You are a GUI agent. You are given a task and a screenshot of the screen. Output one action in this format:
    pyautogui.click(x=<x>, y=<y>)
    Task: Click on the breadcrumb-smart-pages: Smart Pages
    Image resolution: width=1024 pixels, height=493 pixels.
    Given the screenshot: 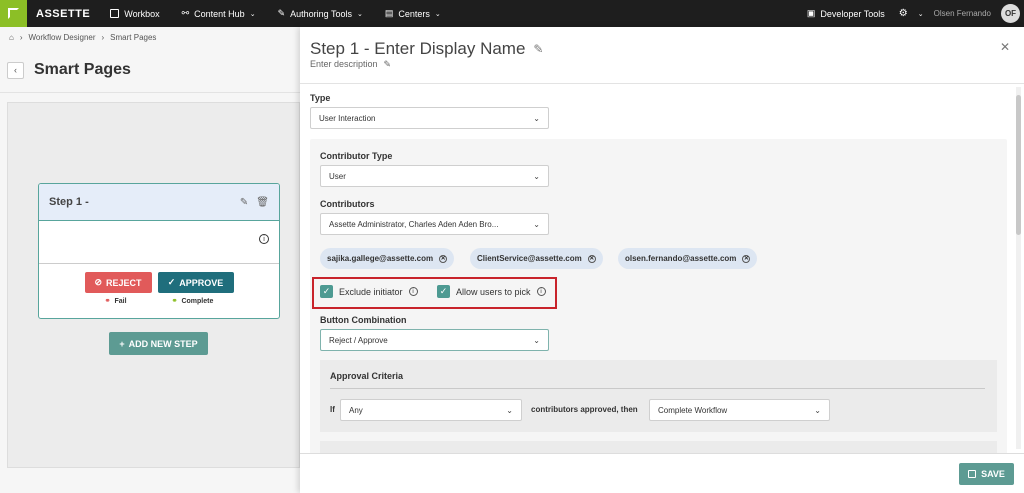 What is the action you would take?
    pyautogui.click(x=133, y=37)
    